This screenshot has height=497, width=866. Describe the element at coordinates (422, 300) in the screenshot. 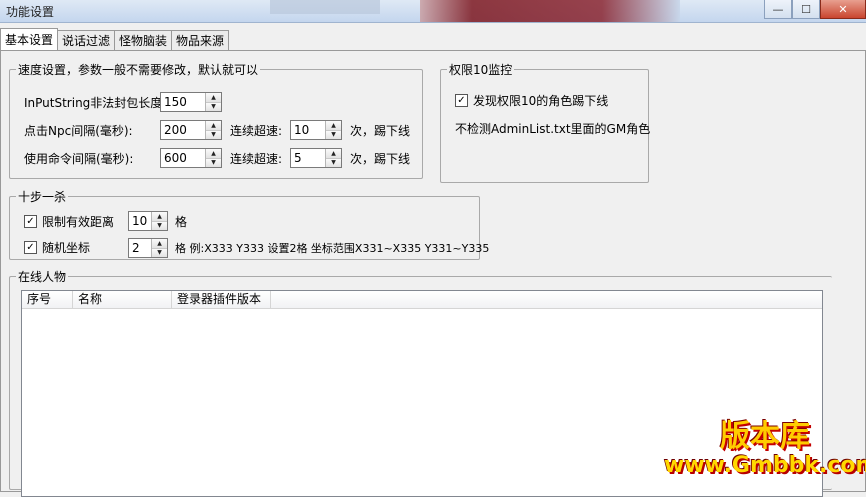

I see `list-header: 序号 名称 登录器插件版本` at that location.